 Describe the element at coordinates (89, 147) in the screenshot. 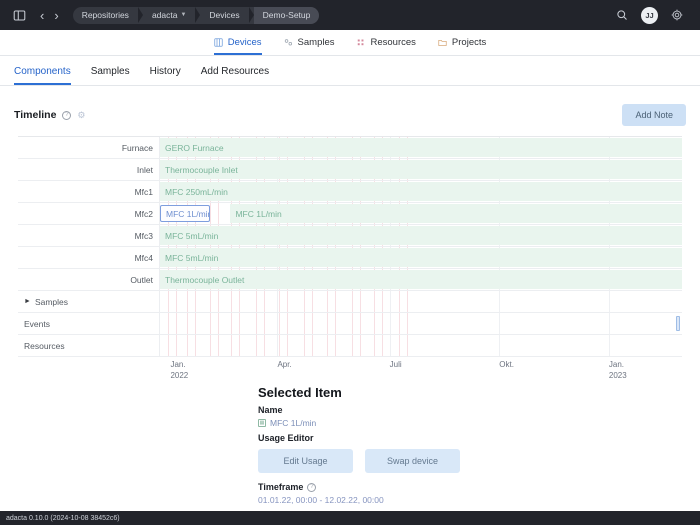

I see `timeline-row-label: Furnace` at that location.